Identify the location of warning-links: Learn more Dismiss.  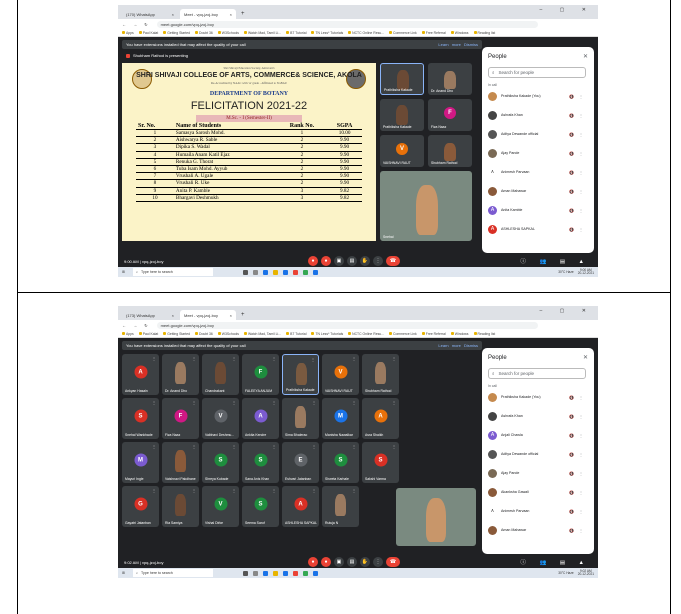
(458, 345).